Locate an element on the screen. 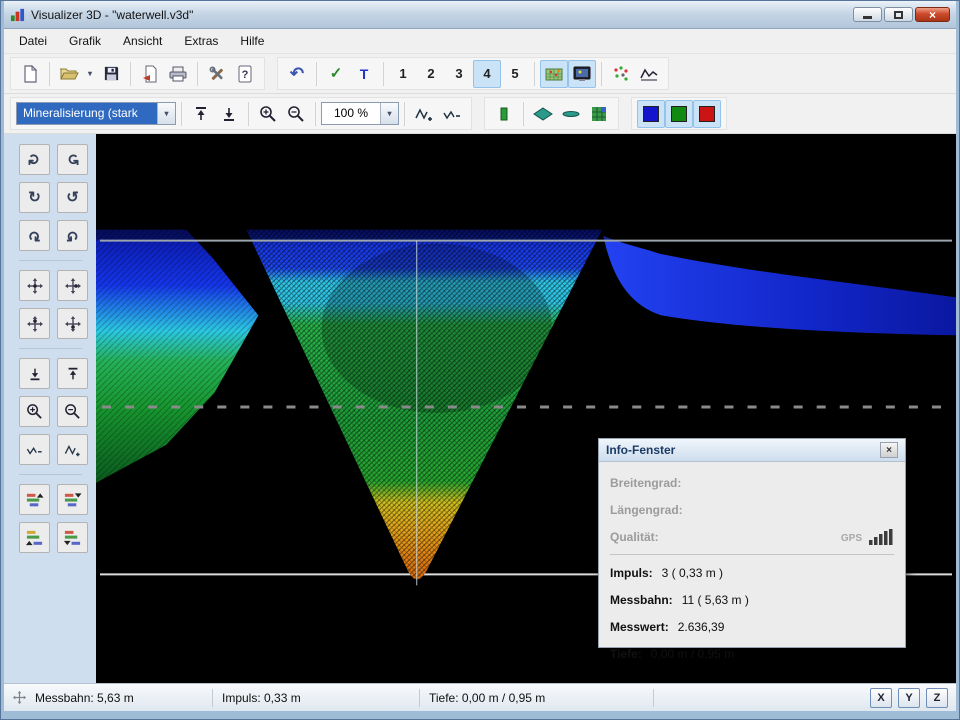 The width and height of the screenshot is (960, 720). menu-ansicht: Ansicht is located at coordinates (142, 41).